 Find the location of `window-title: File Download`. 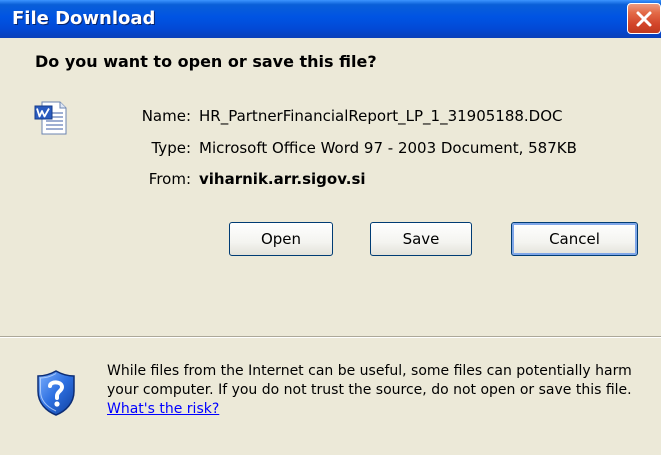

window-title: File Download is located at coordinates (84, 18).